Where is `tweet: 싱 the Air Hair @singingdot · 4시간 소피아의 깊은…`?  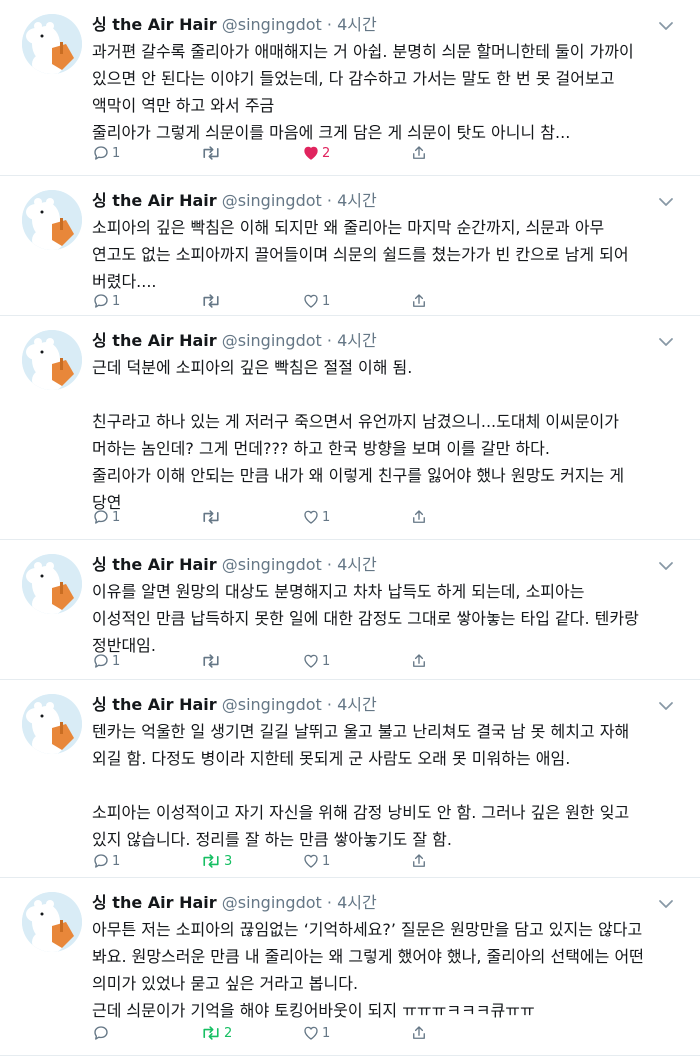
tweet: 싱 the Air Hair @singingdot · 4시간 소피아의 깊은… is located at coordinates (350, 246).